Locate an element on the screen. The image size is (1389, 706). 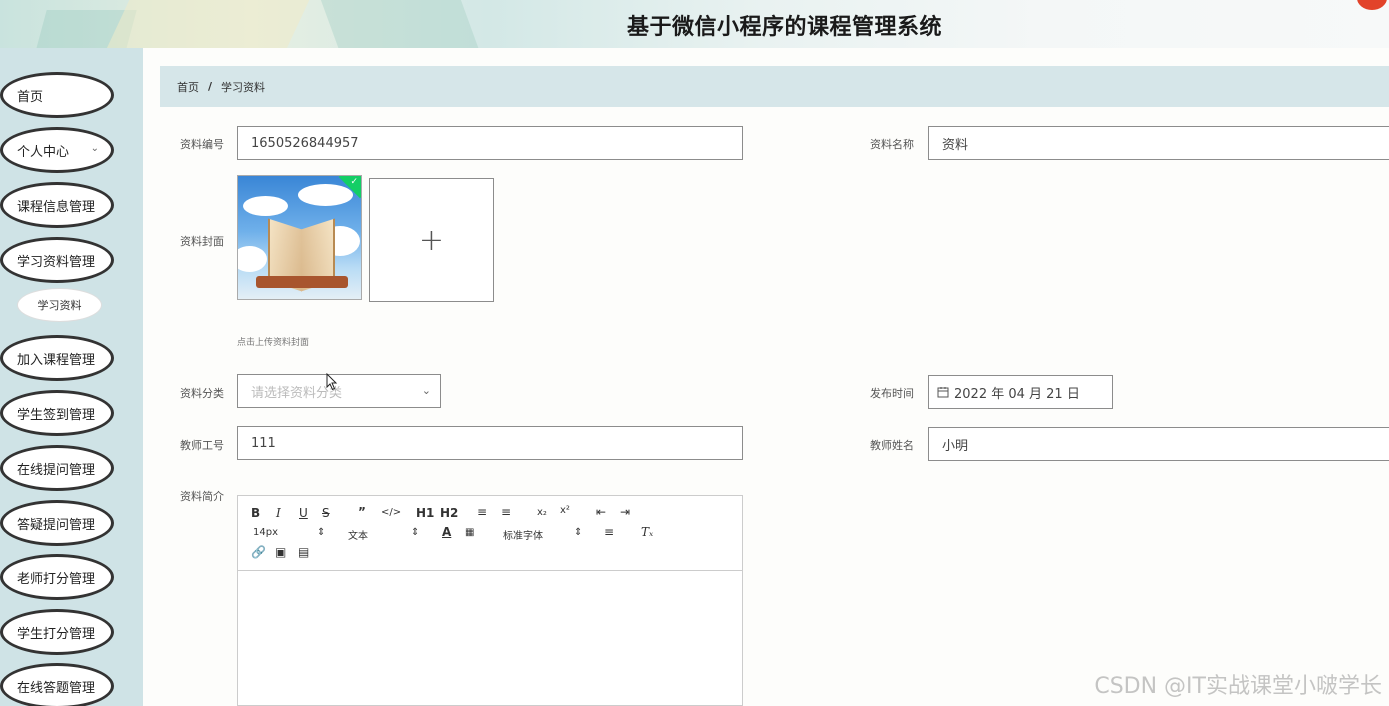
watermark: CSDN @IT实战课堂小啵学长 is located at coordinates (1238, 686).